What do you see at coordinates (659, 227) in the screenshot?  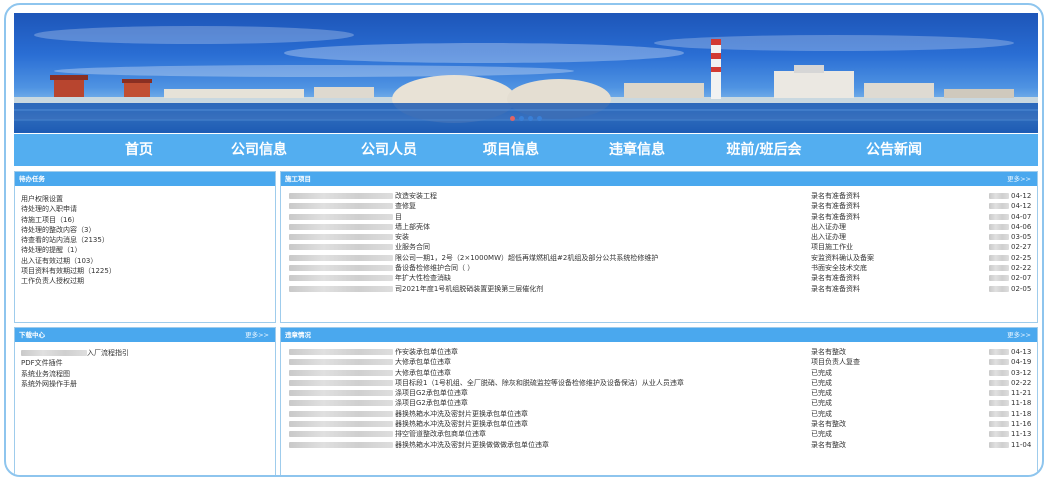 I see `project-row: 墙上部壳体 出入证办理 04-06` at bounding box center [659, 227].